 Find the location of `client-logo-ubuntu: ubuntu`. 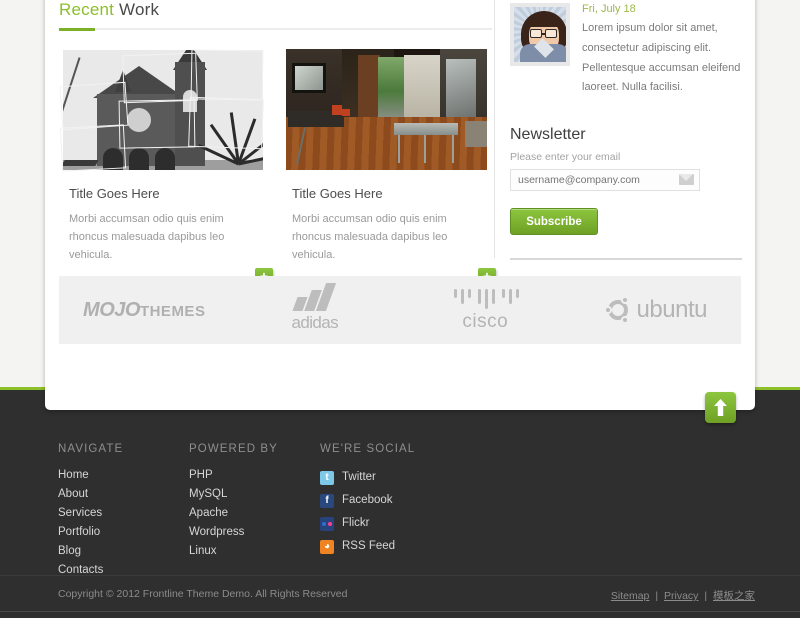

client-logo-ubuntu: ubuntu is located at coordinates (656, 310).